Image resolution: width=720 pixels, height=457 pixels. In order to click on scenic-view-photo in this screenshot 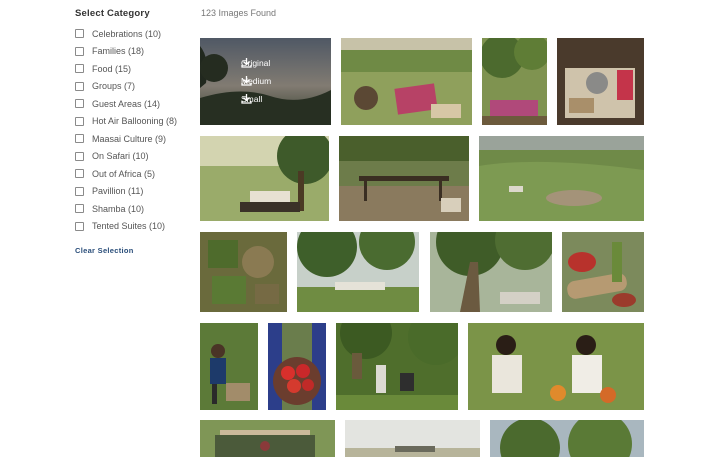, I will do `click(264, 178)`.